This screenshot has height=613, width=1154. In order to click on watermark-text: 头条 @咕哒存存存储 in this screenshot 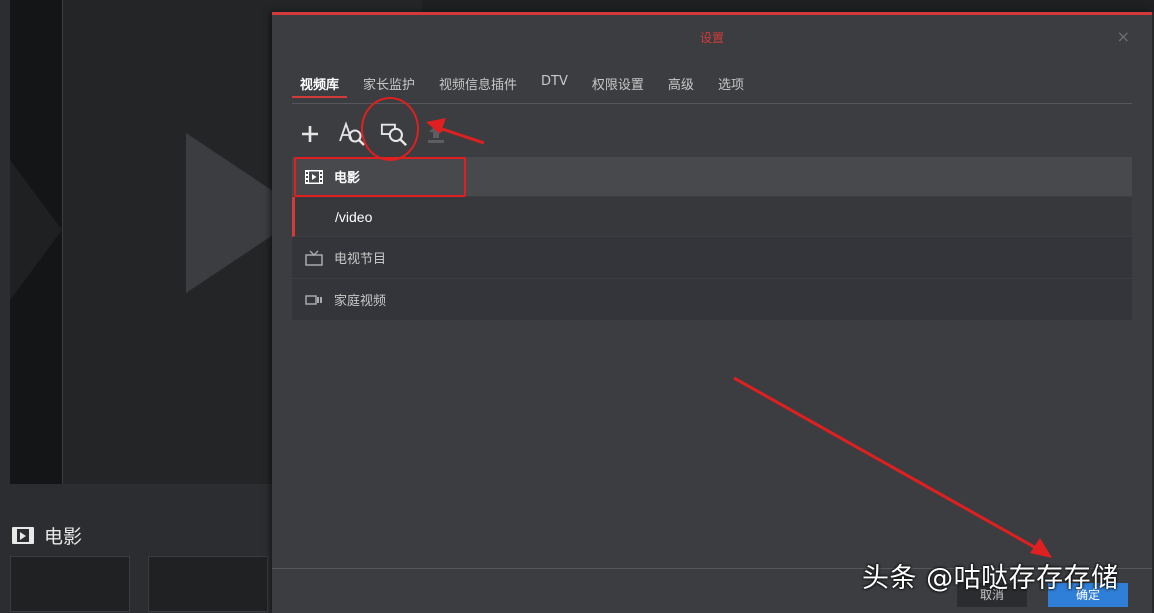, I will do `click(990, 578)`.